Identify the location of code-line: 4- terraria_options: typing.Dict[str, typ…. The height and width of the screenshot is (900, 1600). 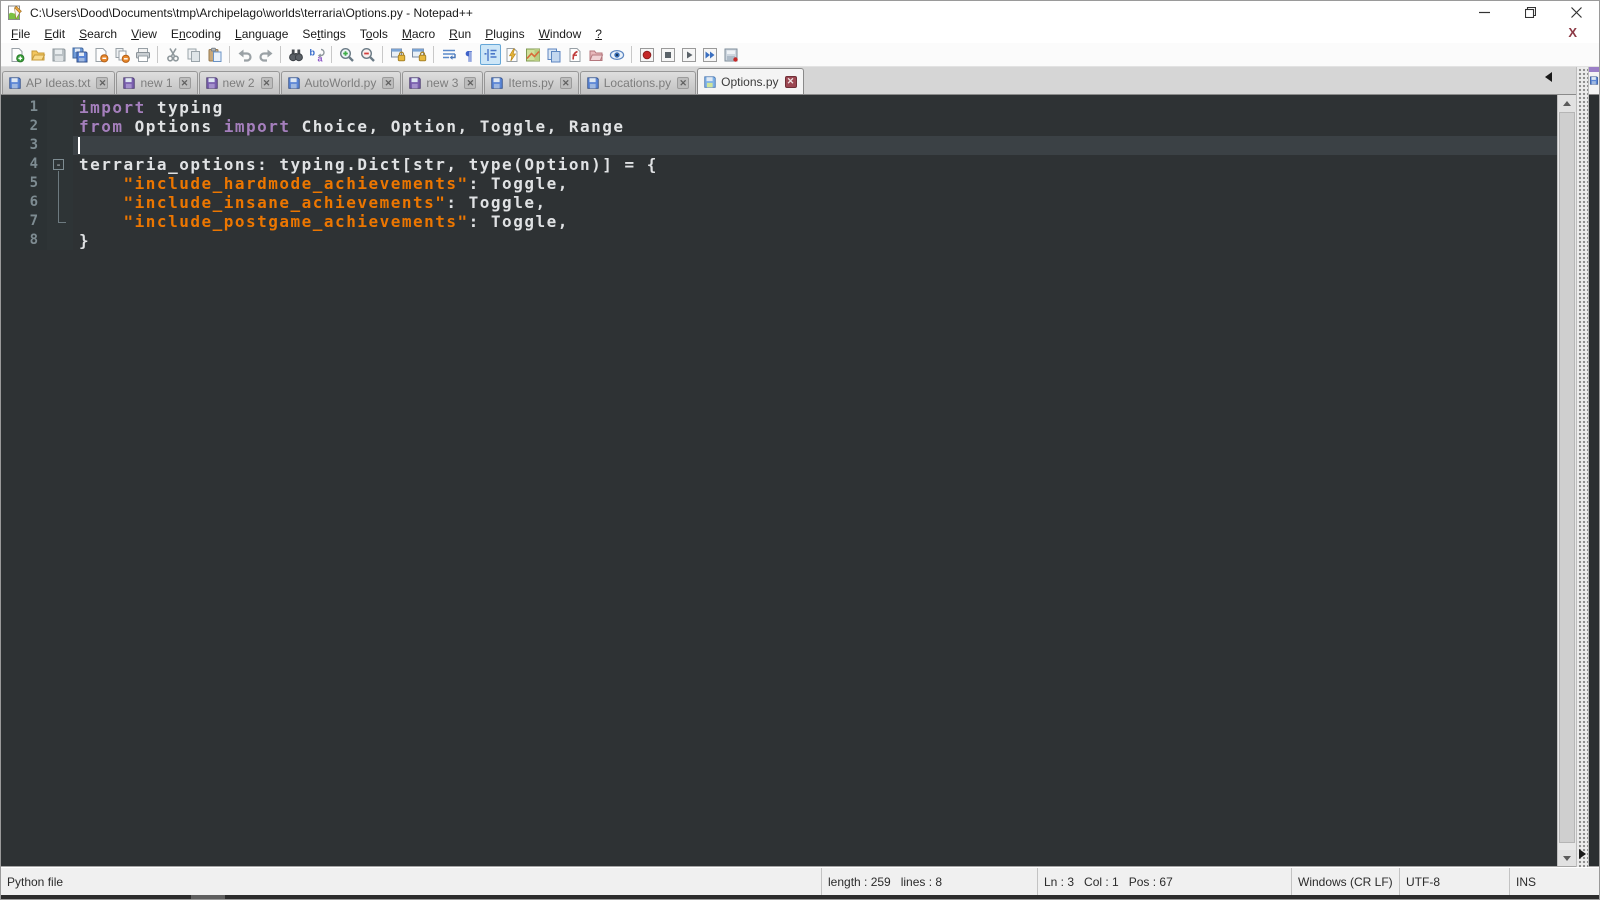
(779, 164).